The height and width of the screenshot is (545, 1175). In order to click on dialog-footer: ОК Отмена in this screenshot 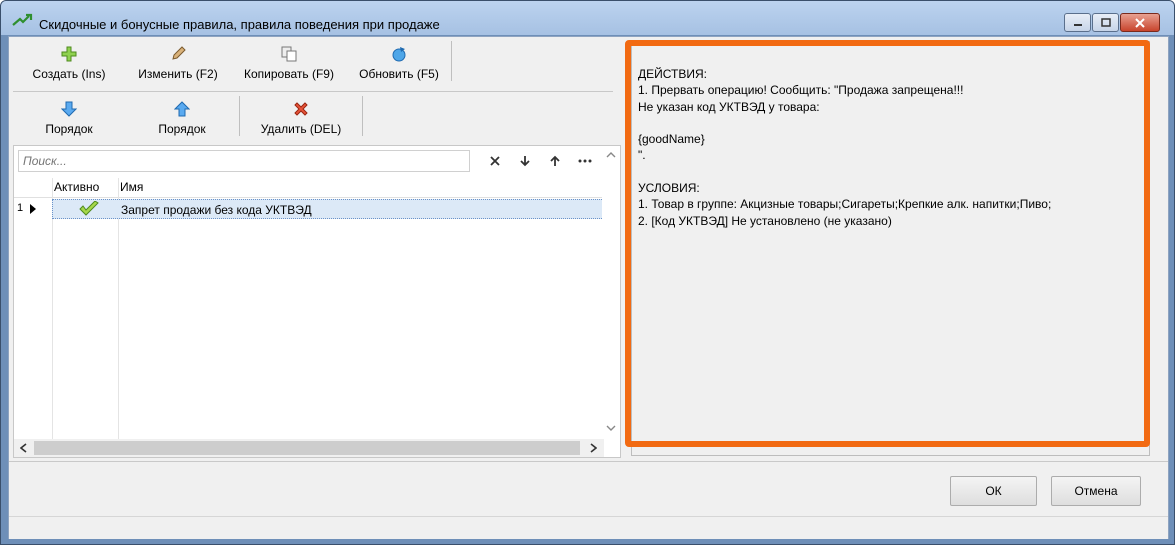, I will do `click(588, 500)`.